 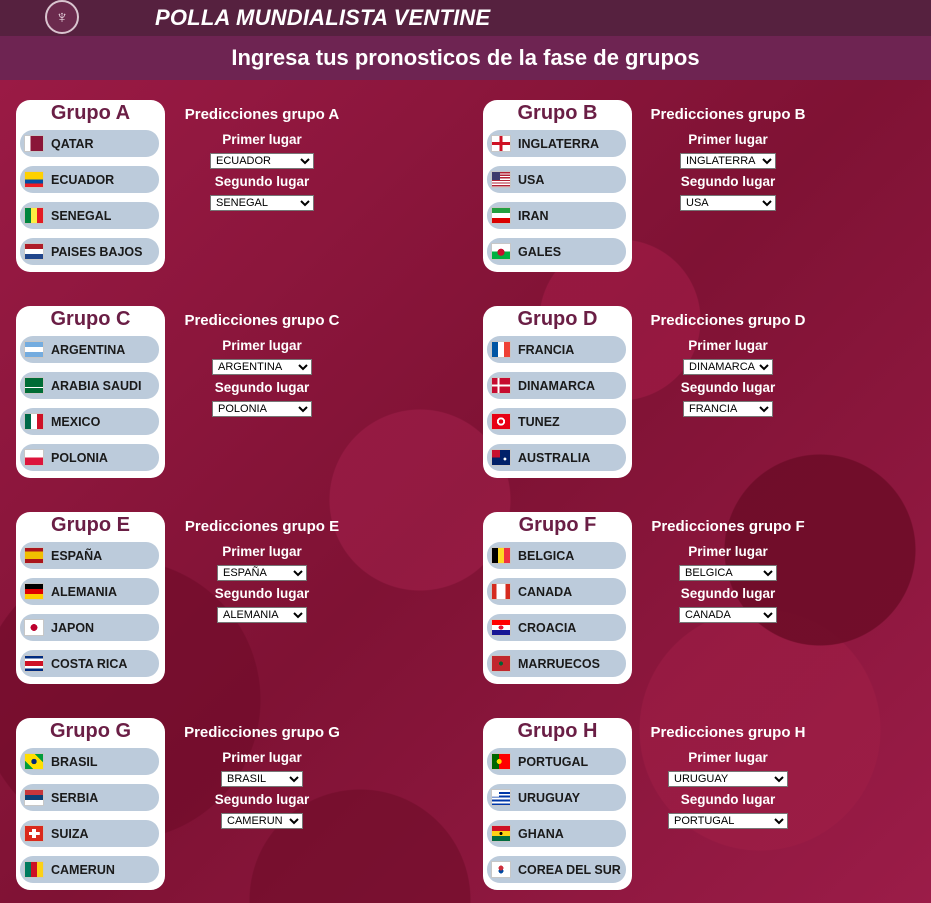 What do you see at coordinates (34, 761) in the screenshot?
I see `brazil-flag-icon` at bounding box center [34, 761].